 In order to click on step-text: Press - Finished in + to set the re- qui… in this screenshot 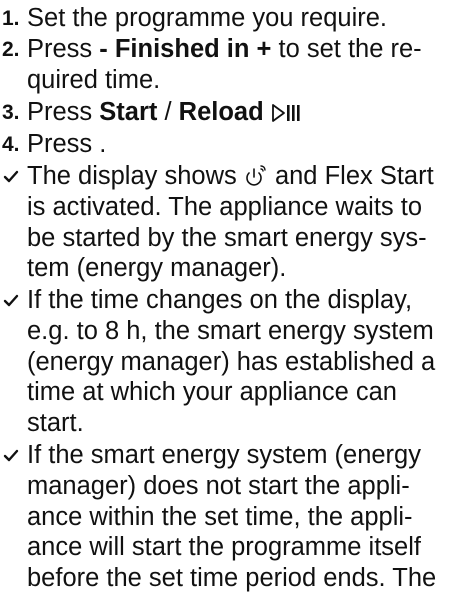, I will do `click(224, 64)`.